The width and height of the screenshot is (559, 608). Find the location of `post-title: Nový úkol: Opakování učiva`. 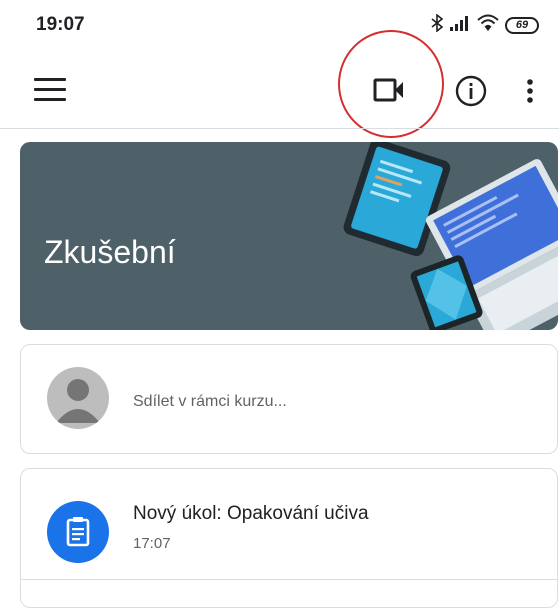

post-title: Nový úkol: Opakování učiva is located at coordinates (251, 514).